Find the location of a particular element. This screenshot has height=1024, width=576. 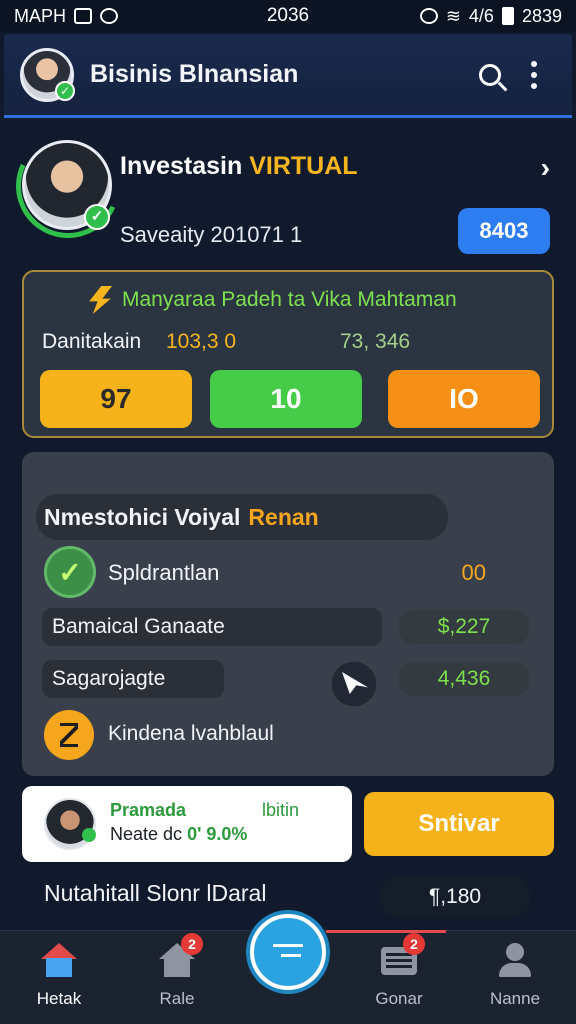

option-button-3: IO is located at coordinates (464, 399).